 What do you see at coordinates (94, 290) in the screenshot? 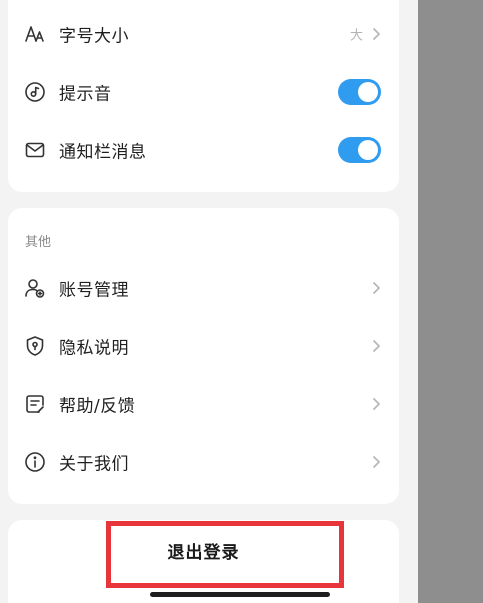
I see `menu-item-label: 账号管理` at bounding box center [94, 290].